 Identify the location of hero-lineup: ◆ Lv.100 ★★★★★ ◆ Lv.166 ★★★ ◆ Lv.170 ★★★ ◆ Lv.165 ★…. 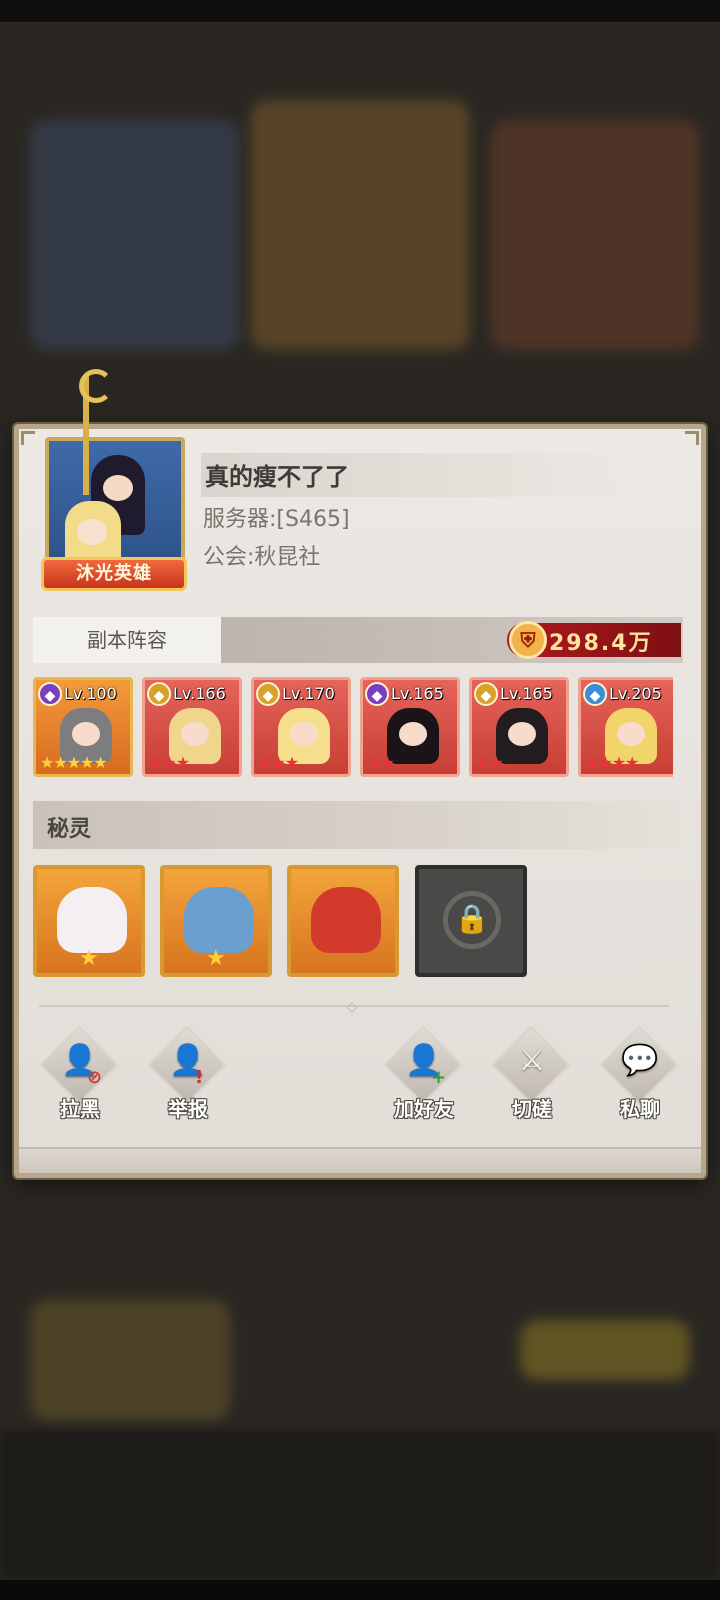
(353, 729).